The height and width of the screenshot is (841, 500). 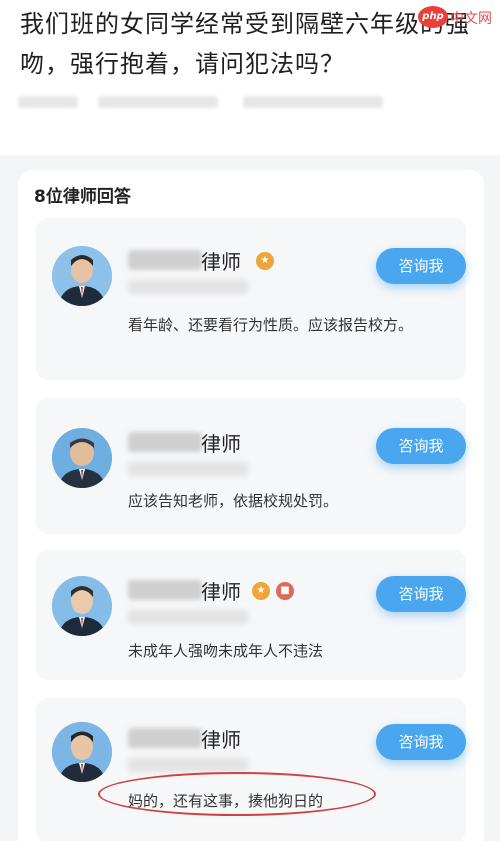 What do you see at coordinates (237, 794) in the screenshot?
I see `highlight-circle` at bounding box center [237, 794].